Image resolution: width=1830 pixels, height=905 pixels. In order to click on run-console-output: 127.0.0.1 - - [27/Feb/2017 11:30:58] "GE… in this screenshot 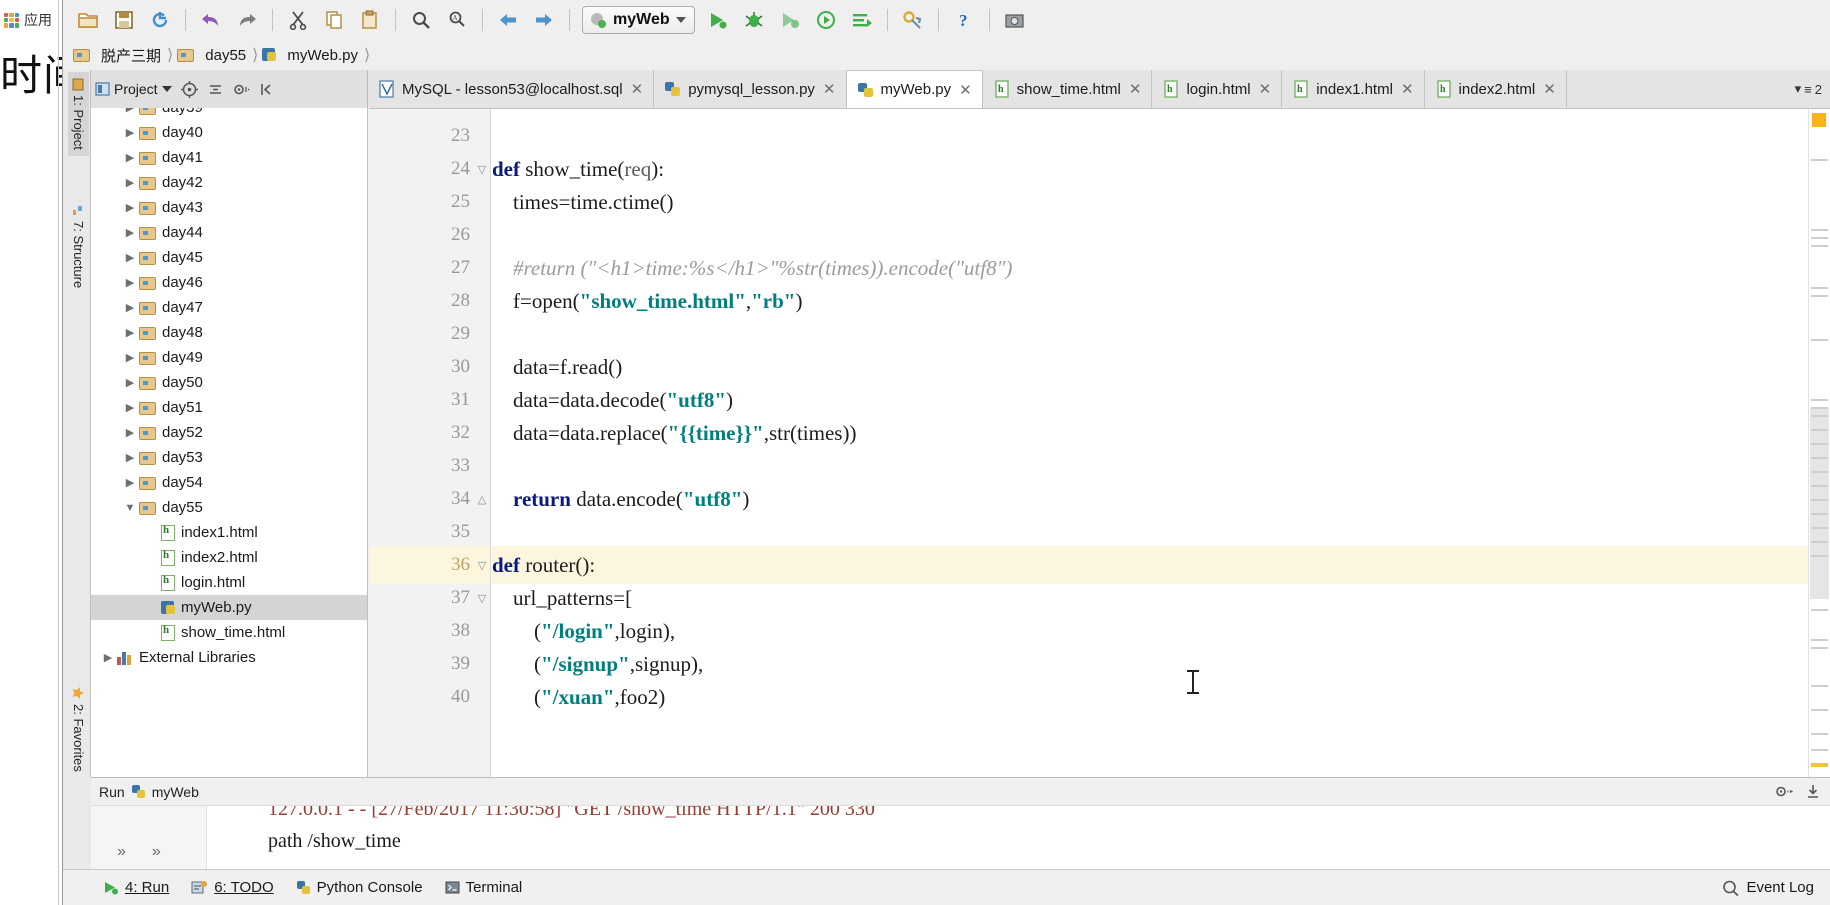, I will do `click(1019, 837)`.